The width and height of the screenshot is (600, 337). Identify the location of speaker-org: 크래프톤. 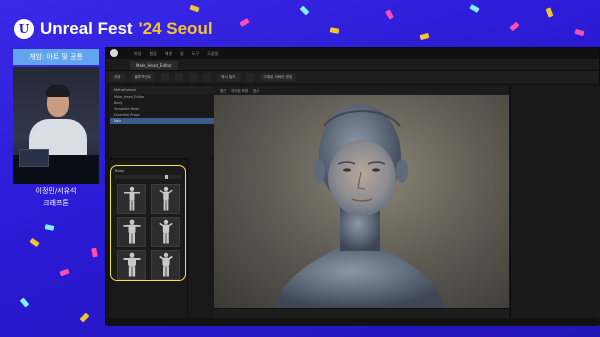
(56, 203).